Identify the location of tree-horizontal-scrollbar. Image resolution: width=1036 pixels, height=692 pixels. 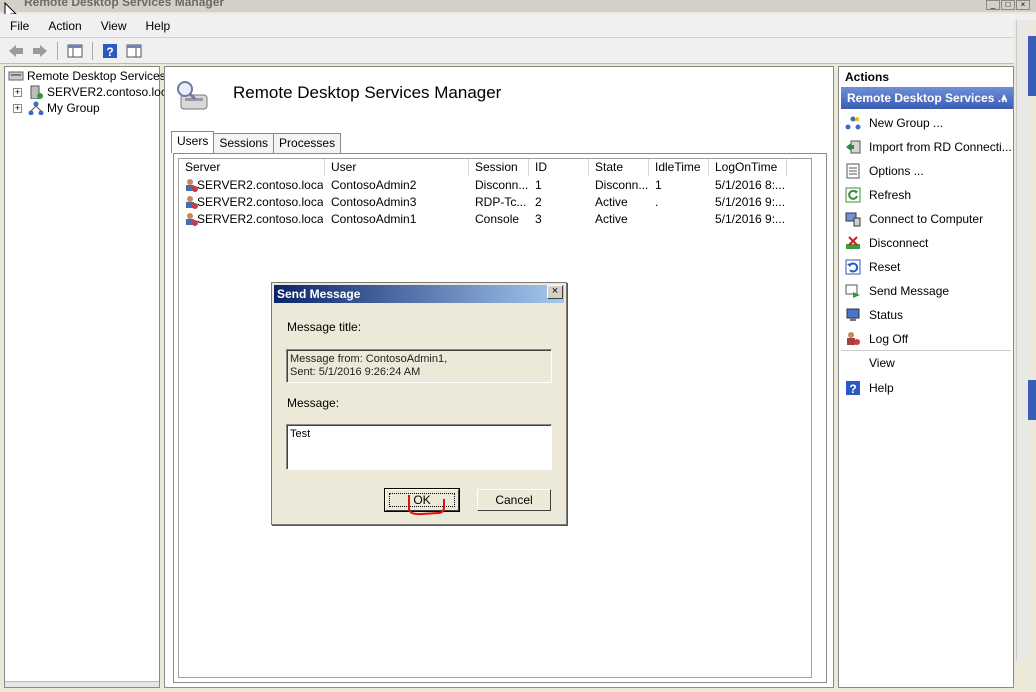
(82, 684).